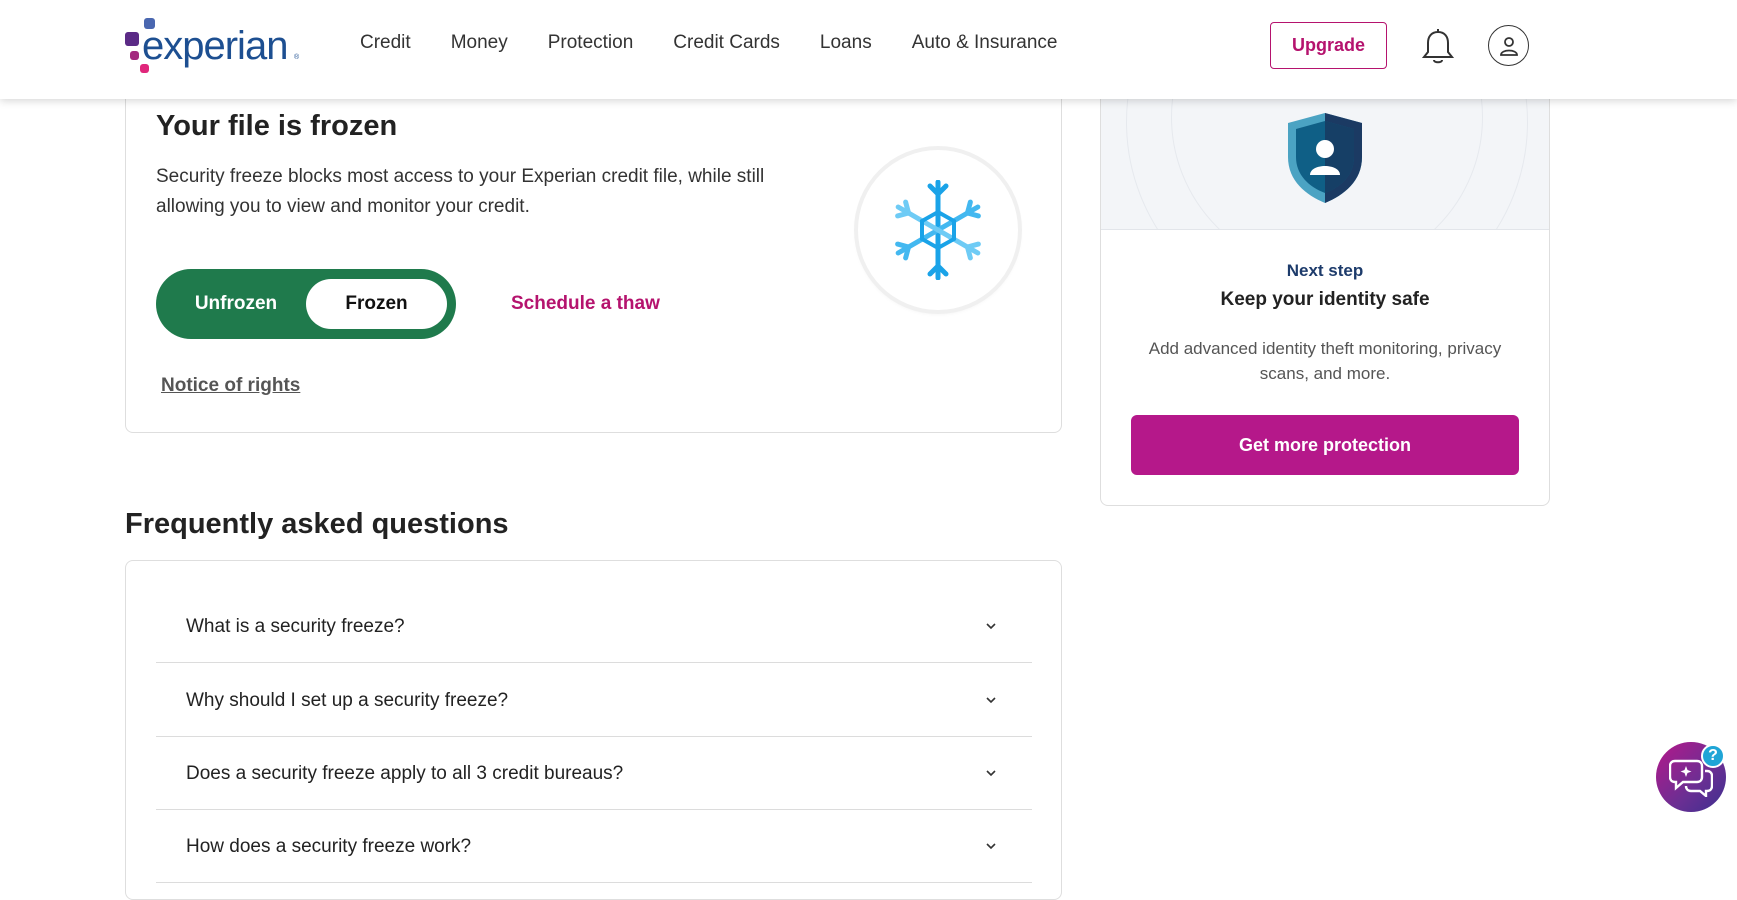 The height and width of the screenshot is (900, 1737). What do you see at coordinates (1325, 373) in the screenshot?
I see `upsell-description-line: scans, and more.` at bounding box center [1325, 373].